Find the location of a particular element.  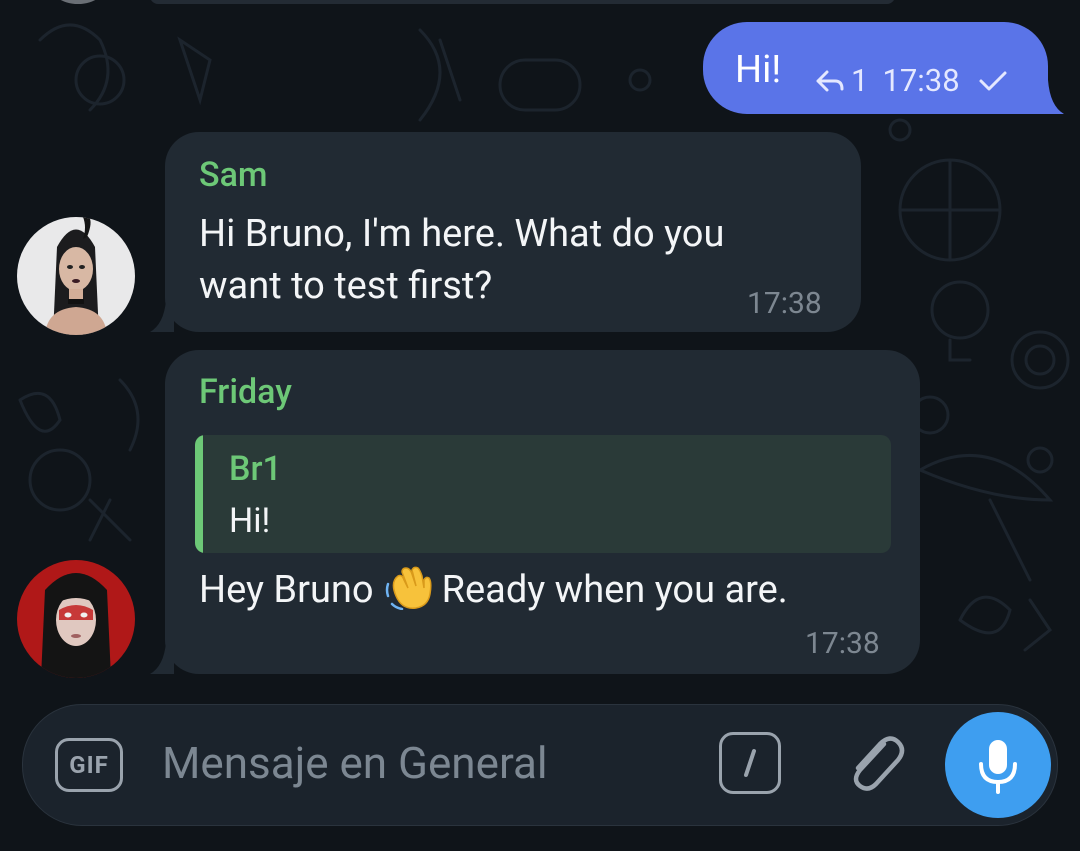

outgoing-bubble-tail is located at coordinates (1052, 97).